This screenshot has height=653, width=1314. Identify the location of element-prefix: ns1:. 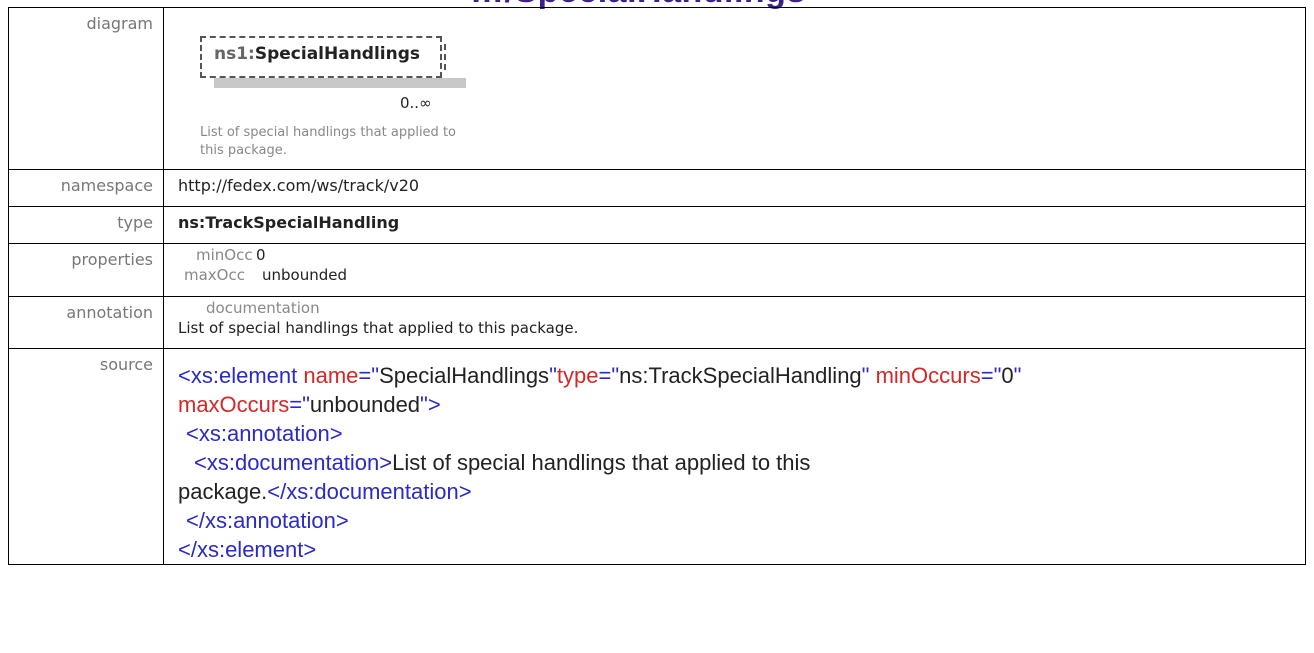
(234, 54).